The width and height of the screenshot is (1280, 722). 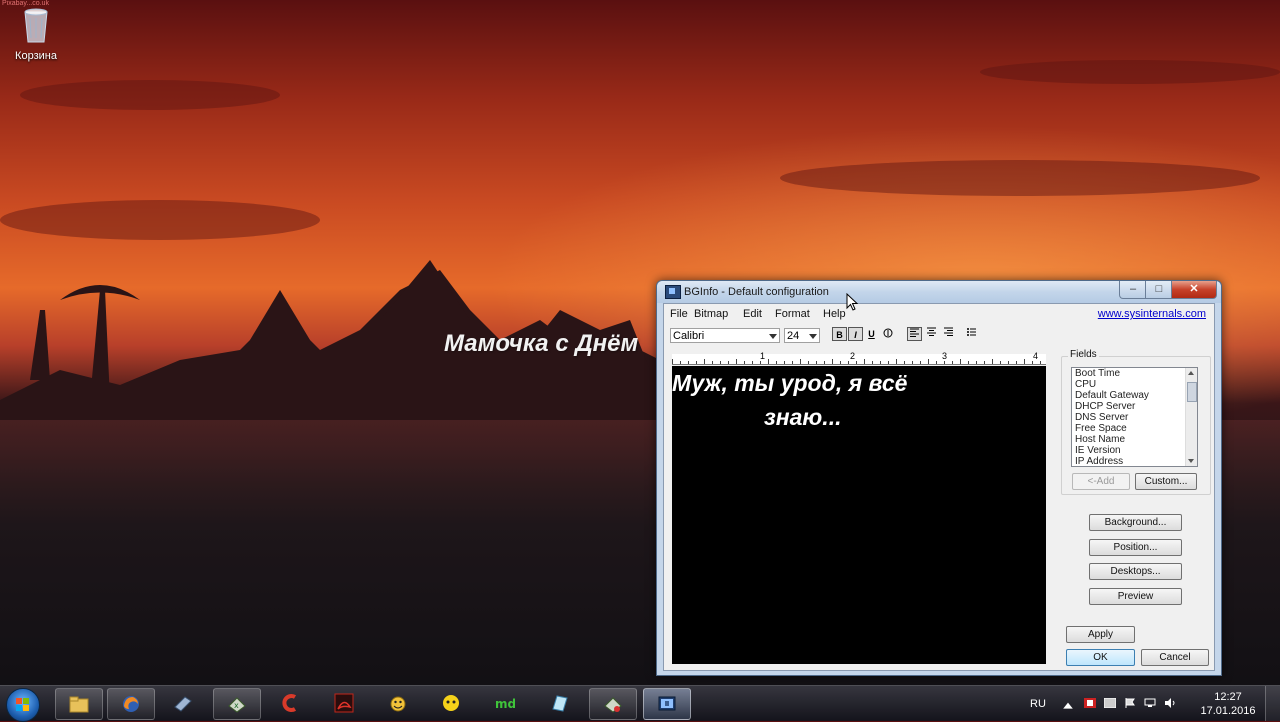 I want to click on menu-file: File, so click(x=679, y=314).